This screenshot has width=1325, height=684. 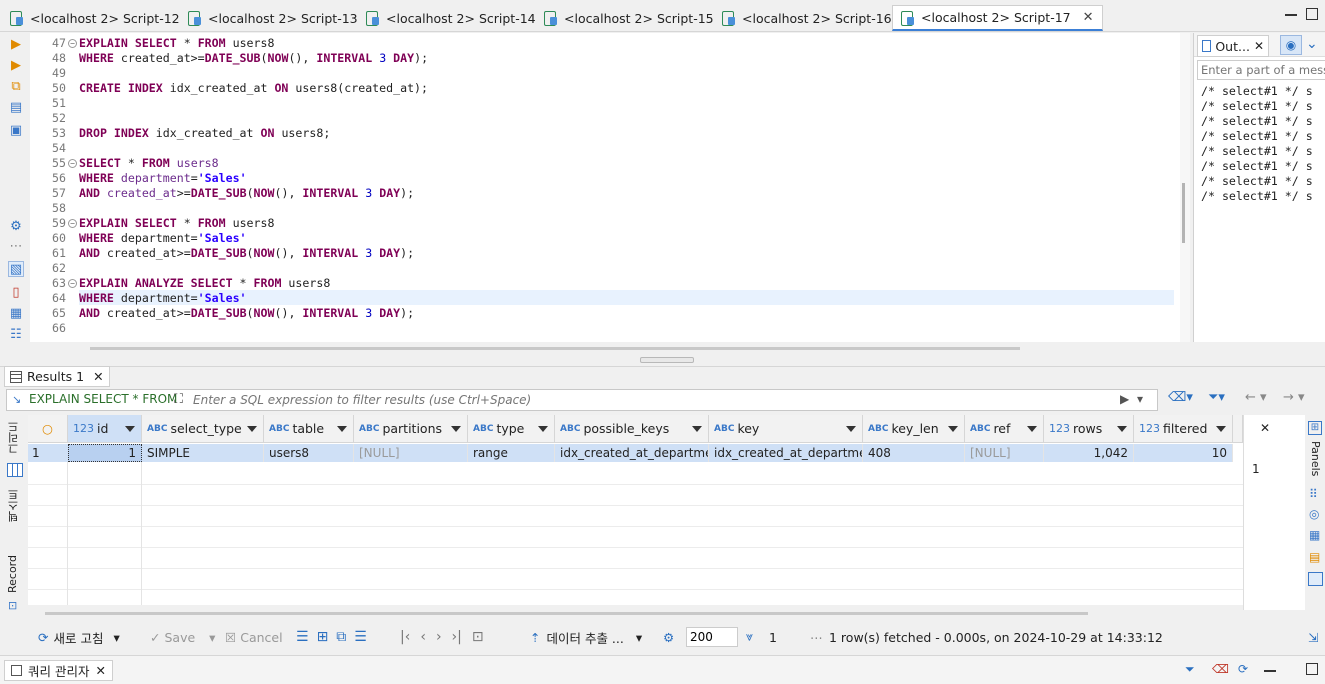 I want to click on last-page-icon: ›|, so click(x=457, y=637).